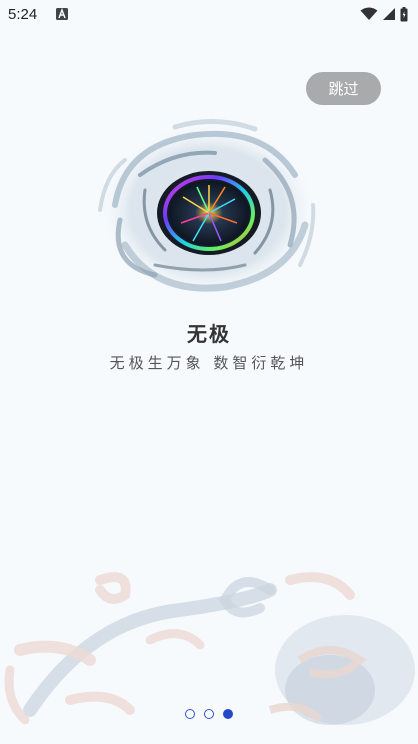 This screenshot has width=418, height=744. I want to click on status-icons, so click(384, 14).